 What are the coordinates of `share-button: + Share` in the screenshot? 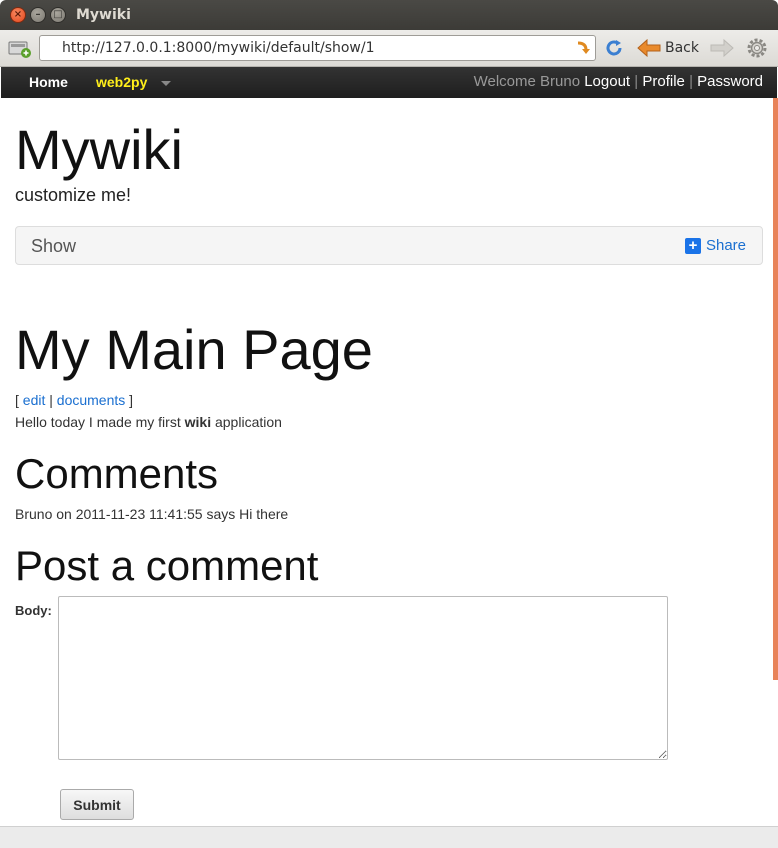 It's located at (715, 245).